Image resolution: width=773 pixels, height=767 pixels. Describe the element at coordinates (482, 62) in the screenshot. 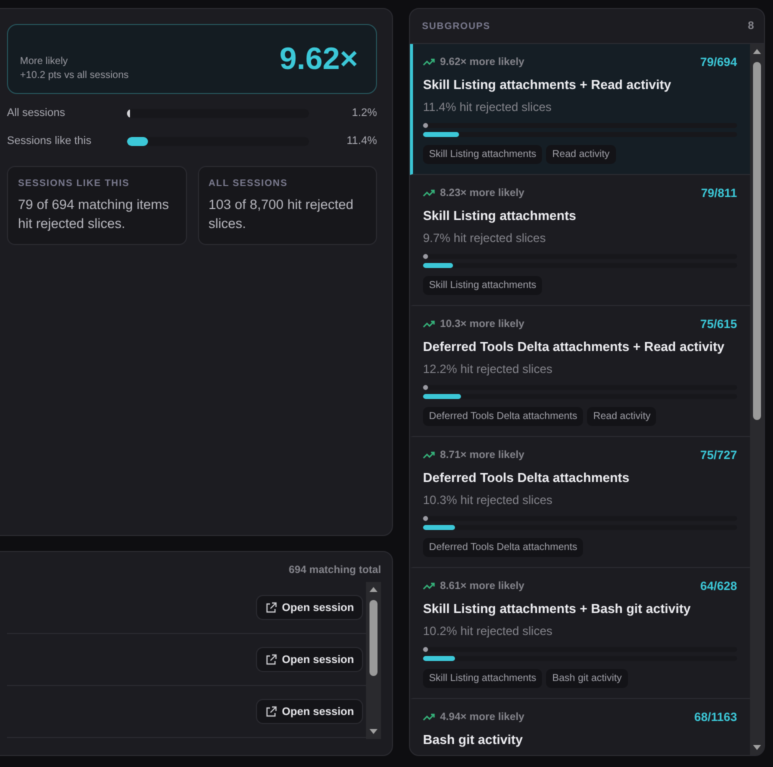

I see `lift-label: 9.62× more likely` at that location.